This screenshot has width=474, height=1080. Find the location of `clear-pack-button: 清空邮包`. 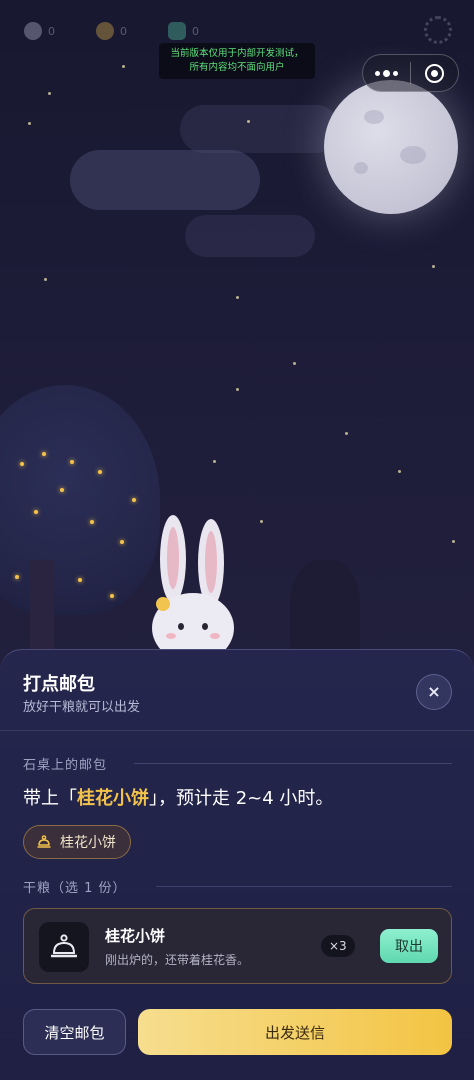

clear-pack-button: 清空邮包 is located at coordinates (74, 1032).